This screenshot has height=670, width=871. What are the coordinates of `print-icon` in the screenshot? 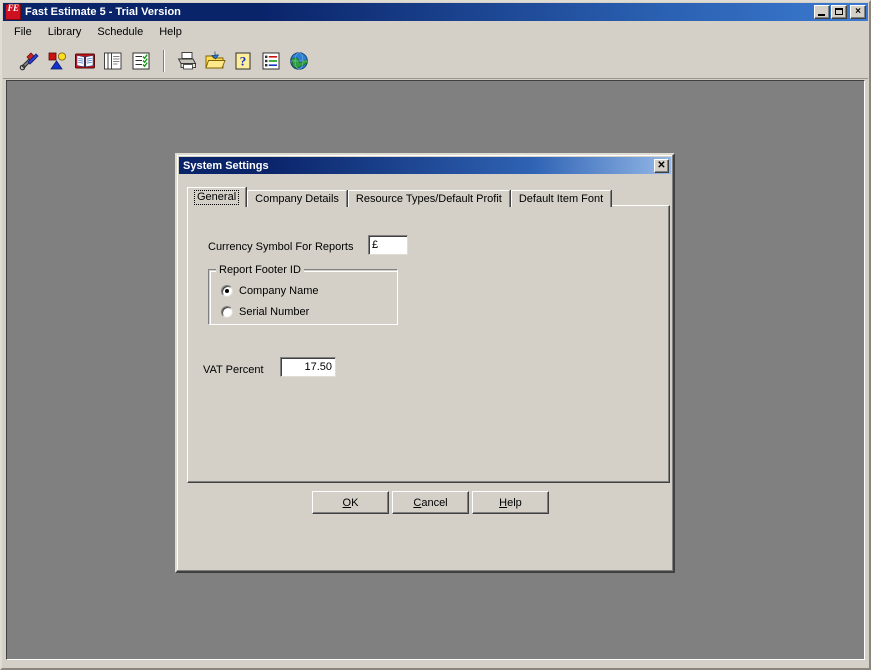 It's located at (187, 61).